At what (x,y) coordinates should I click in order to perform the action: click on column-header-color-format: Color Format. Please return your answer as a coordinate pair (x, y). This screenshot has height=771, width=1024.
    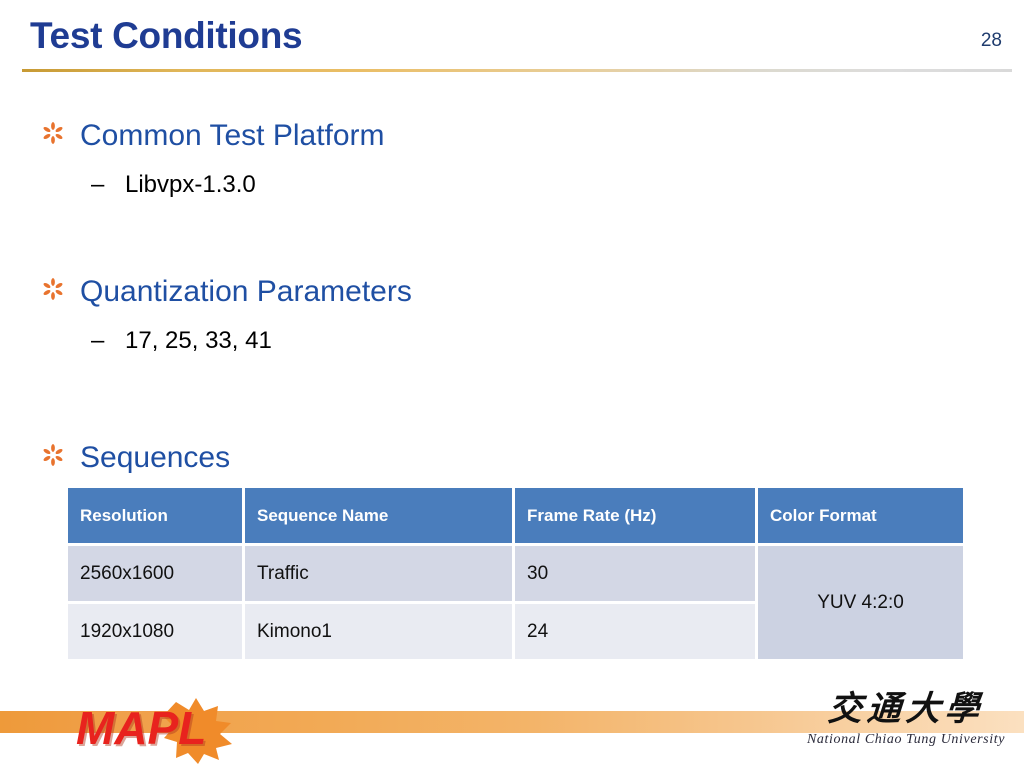
    Looking at the image, I should click on (860, 517).